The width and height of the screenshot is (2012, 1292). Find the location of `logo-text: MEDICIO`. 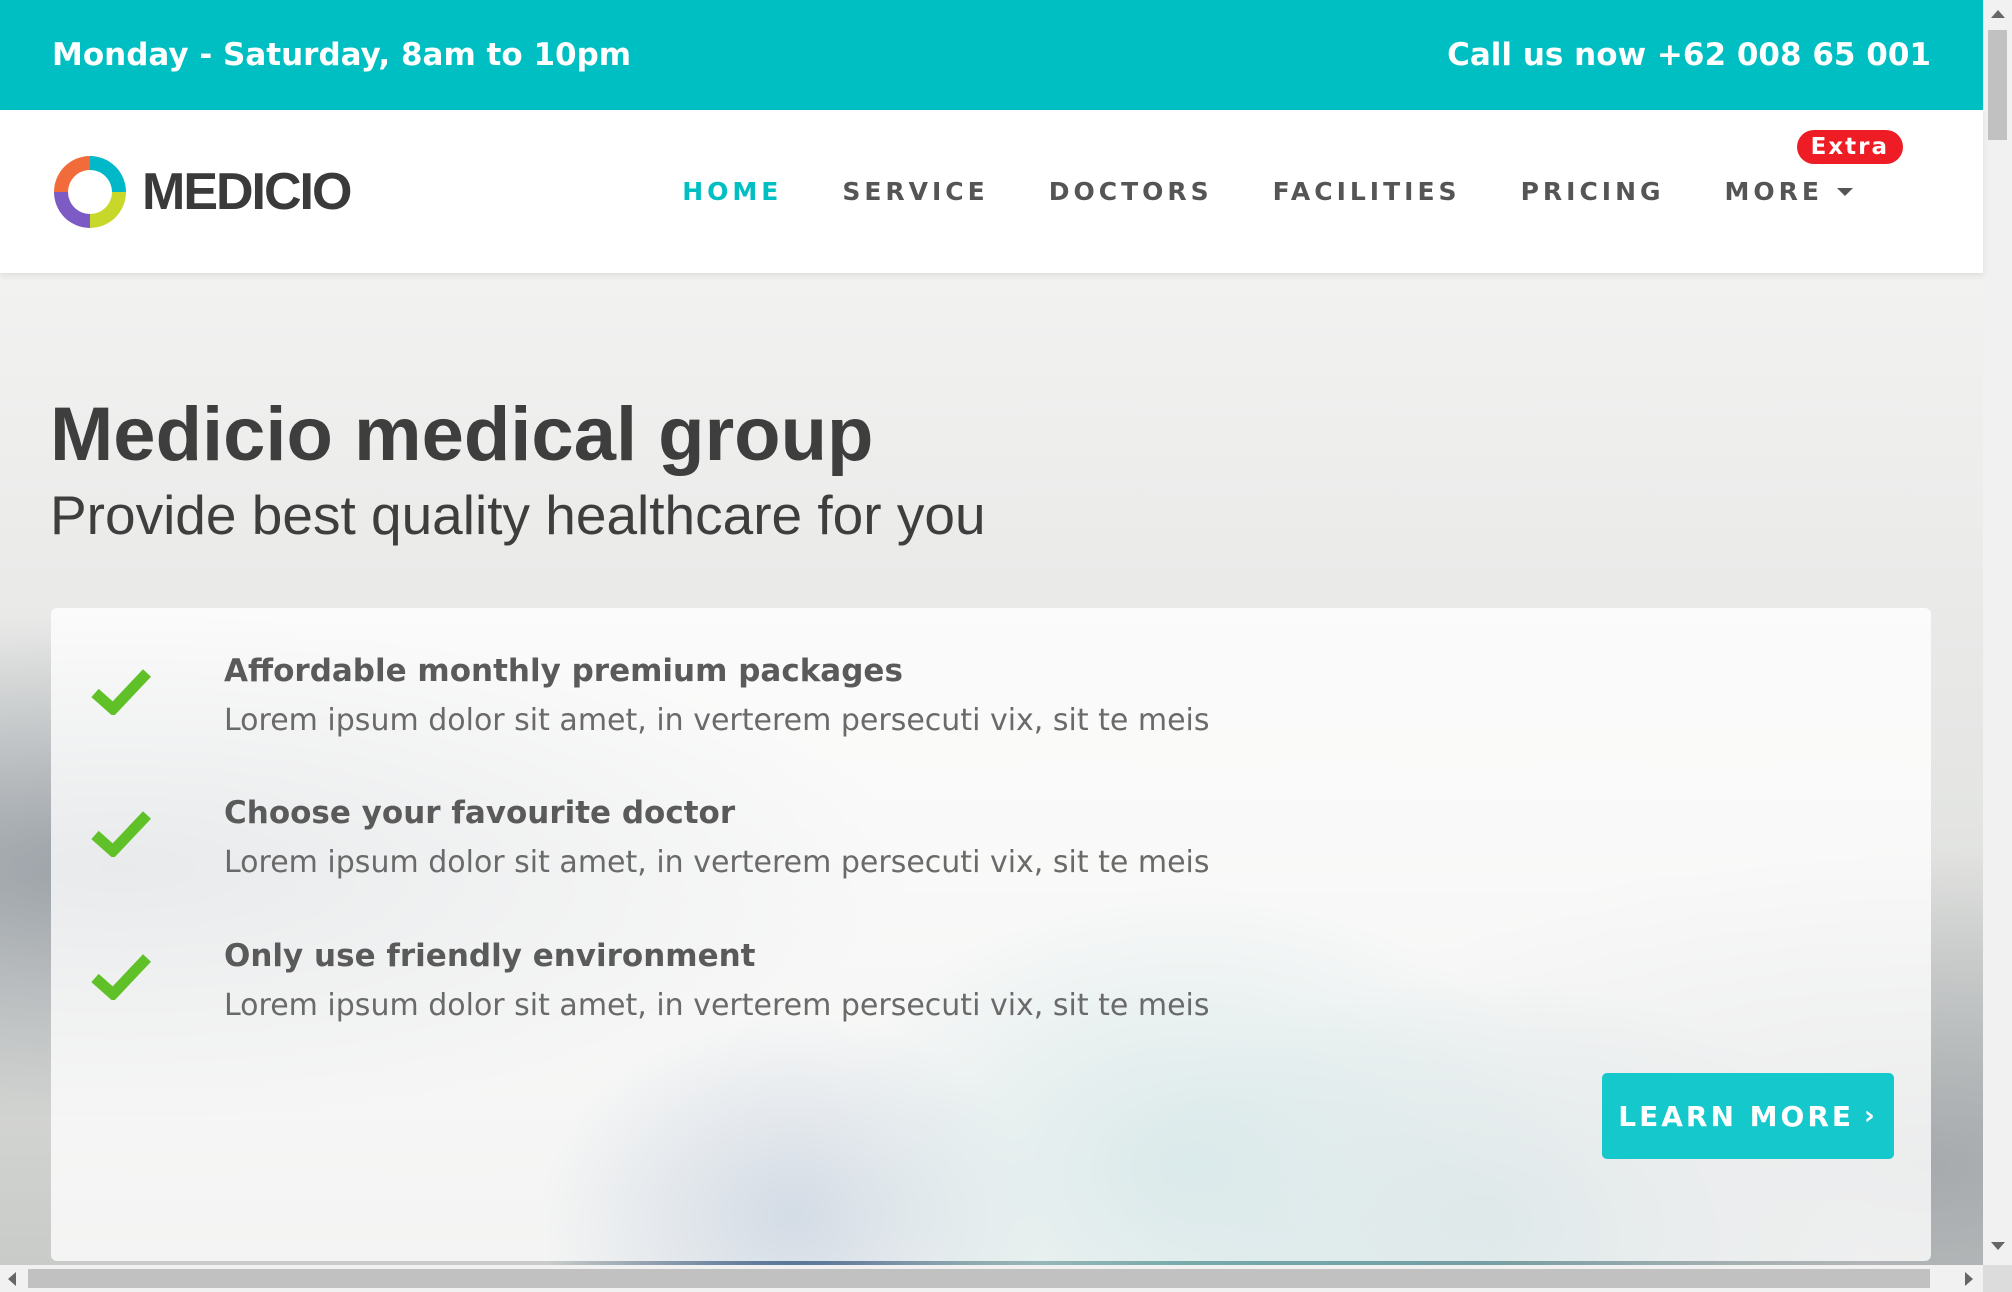

logo-text: MEDICIO is located at coordinates (247, 192).